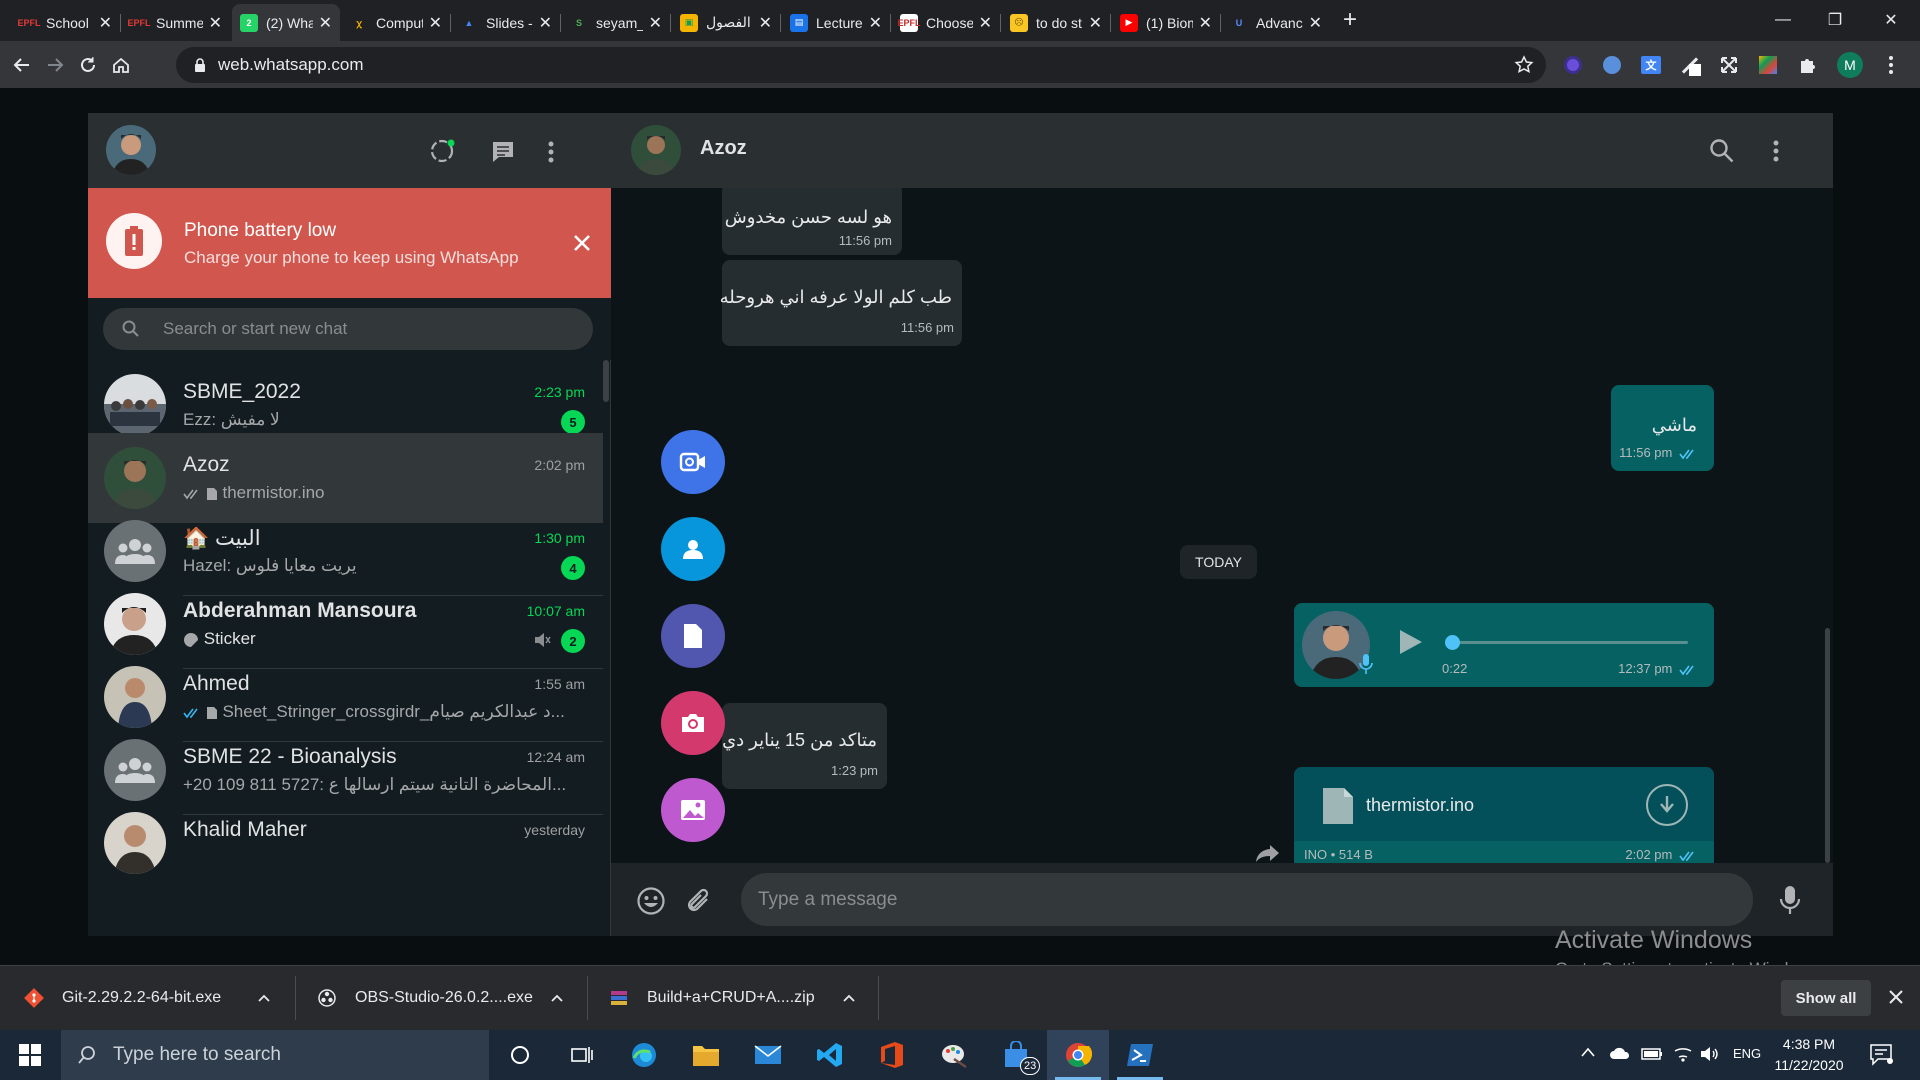 The width and height of the screenshot is (1920, 1080). What do you see at coordinates (1568, 642) in the screenshot?
I see `voice-progress-track` at bounding box center [1568, 642].